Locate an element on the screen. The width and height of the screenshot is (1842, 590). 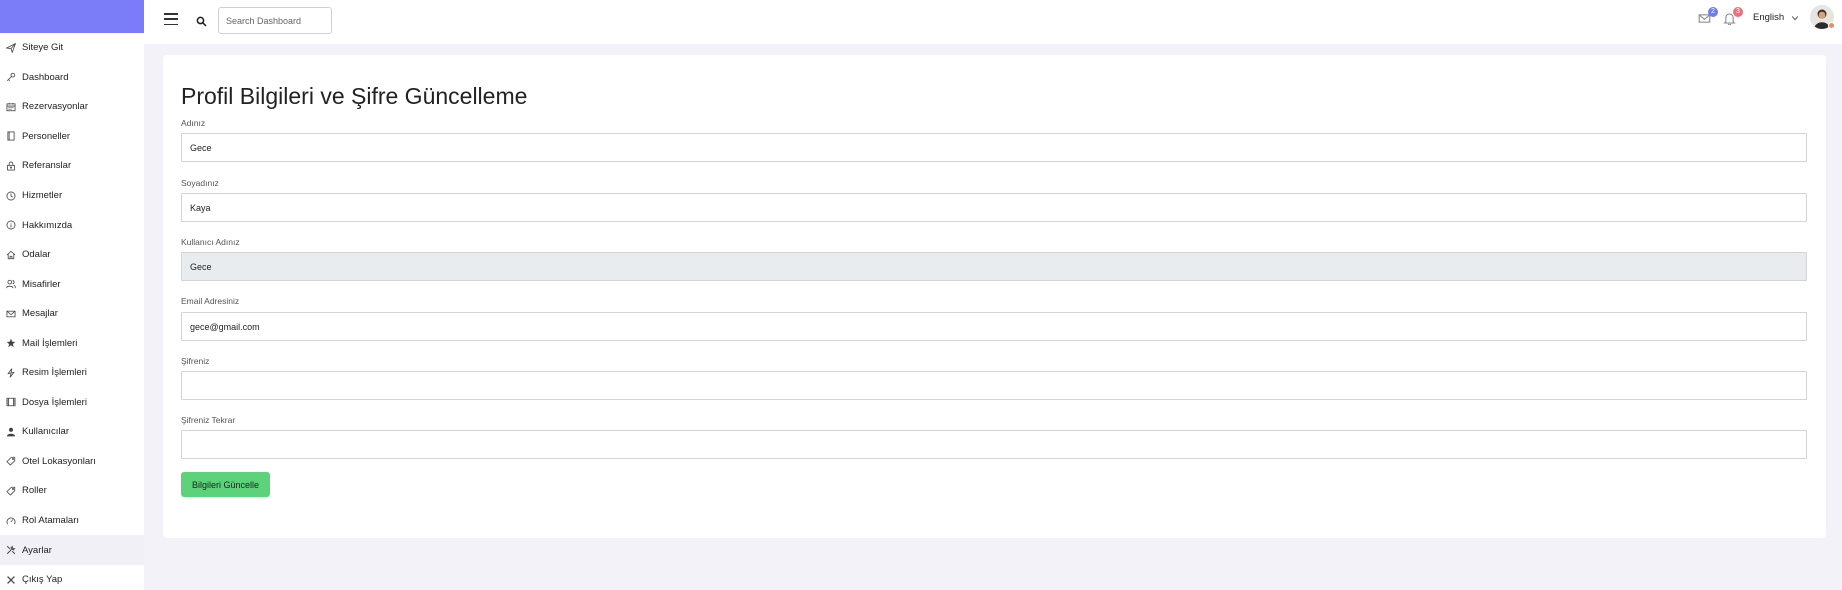
sidebar-item-rezervasyonlar: Rezervasyonlar is located at coordinates (72, 107).